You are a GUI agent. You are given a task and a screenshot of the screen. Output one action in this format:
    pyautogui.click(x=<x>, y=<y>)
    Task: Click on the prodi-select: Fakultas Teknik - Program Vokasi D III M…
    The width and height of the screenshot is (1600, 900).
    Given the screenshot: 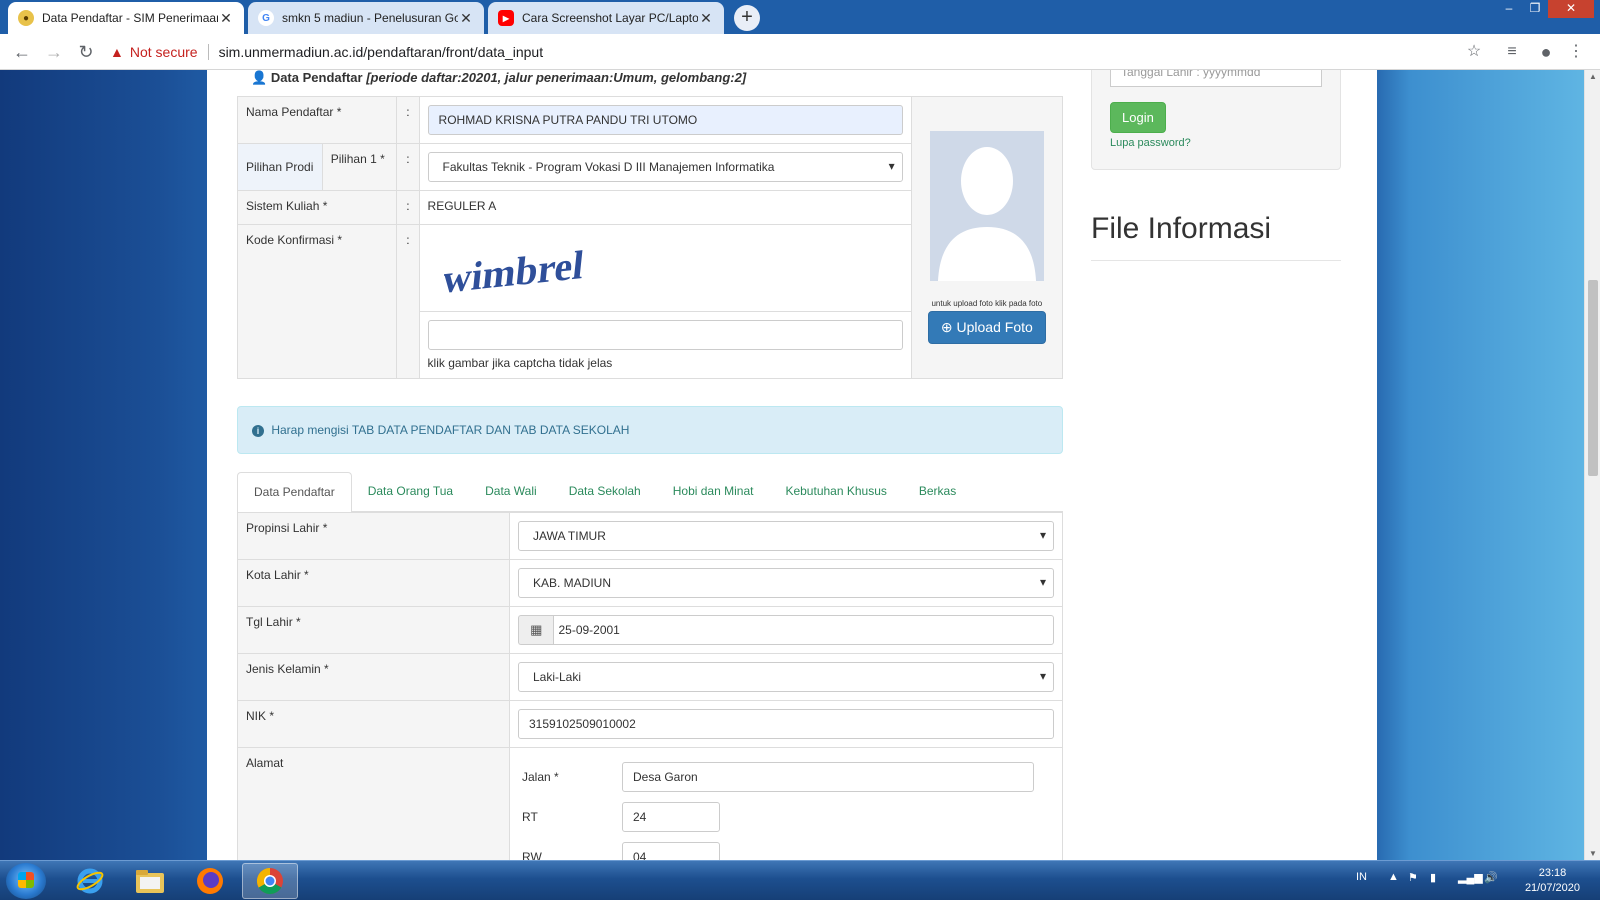 What is the action you would take?
    pyautogui.click(x=665, y=167)
    